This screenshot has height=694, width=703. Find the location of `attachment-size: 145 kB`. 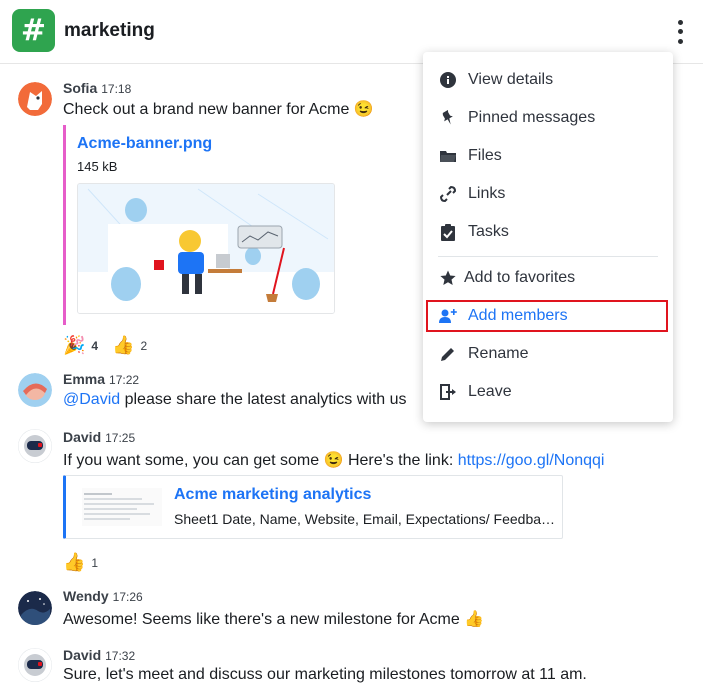

attachment-size: 145 kB is located at coordinates (97, 166).